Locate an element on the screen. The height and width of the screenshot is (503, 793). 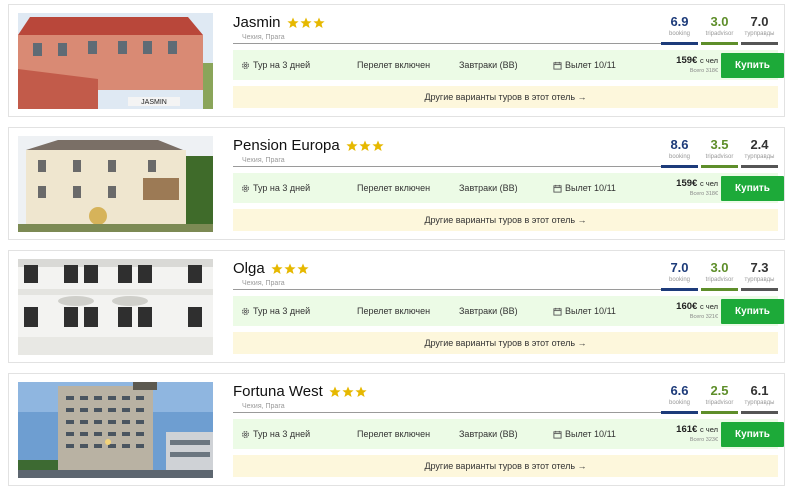
price-total: Всего 323€ is located at coordinates (703, 440).